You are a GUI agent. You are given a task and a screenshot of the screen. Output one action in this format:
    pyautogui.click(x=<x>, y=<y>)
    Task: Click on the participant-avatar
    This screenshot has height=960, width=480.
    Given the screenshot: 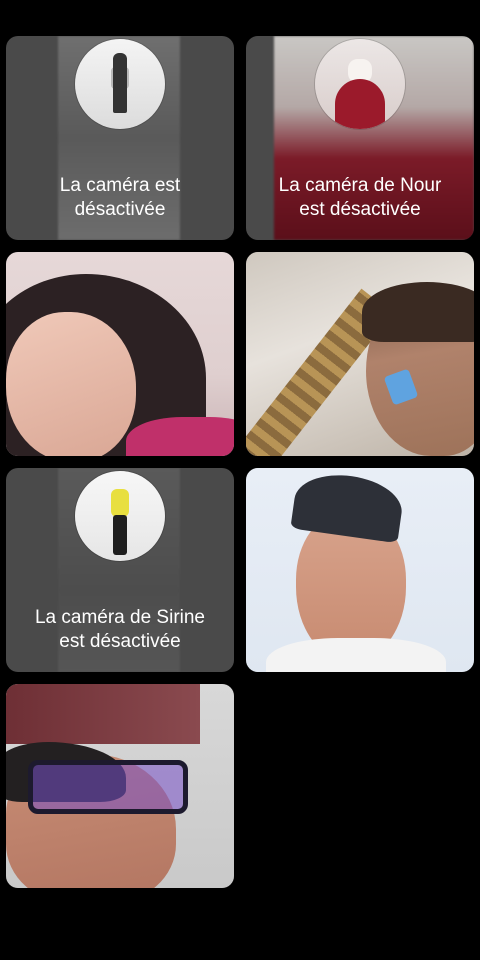 What is the action you would take?
    pyautogui.click(x=120, y=84)
    